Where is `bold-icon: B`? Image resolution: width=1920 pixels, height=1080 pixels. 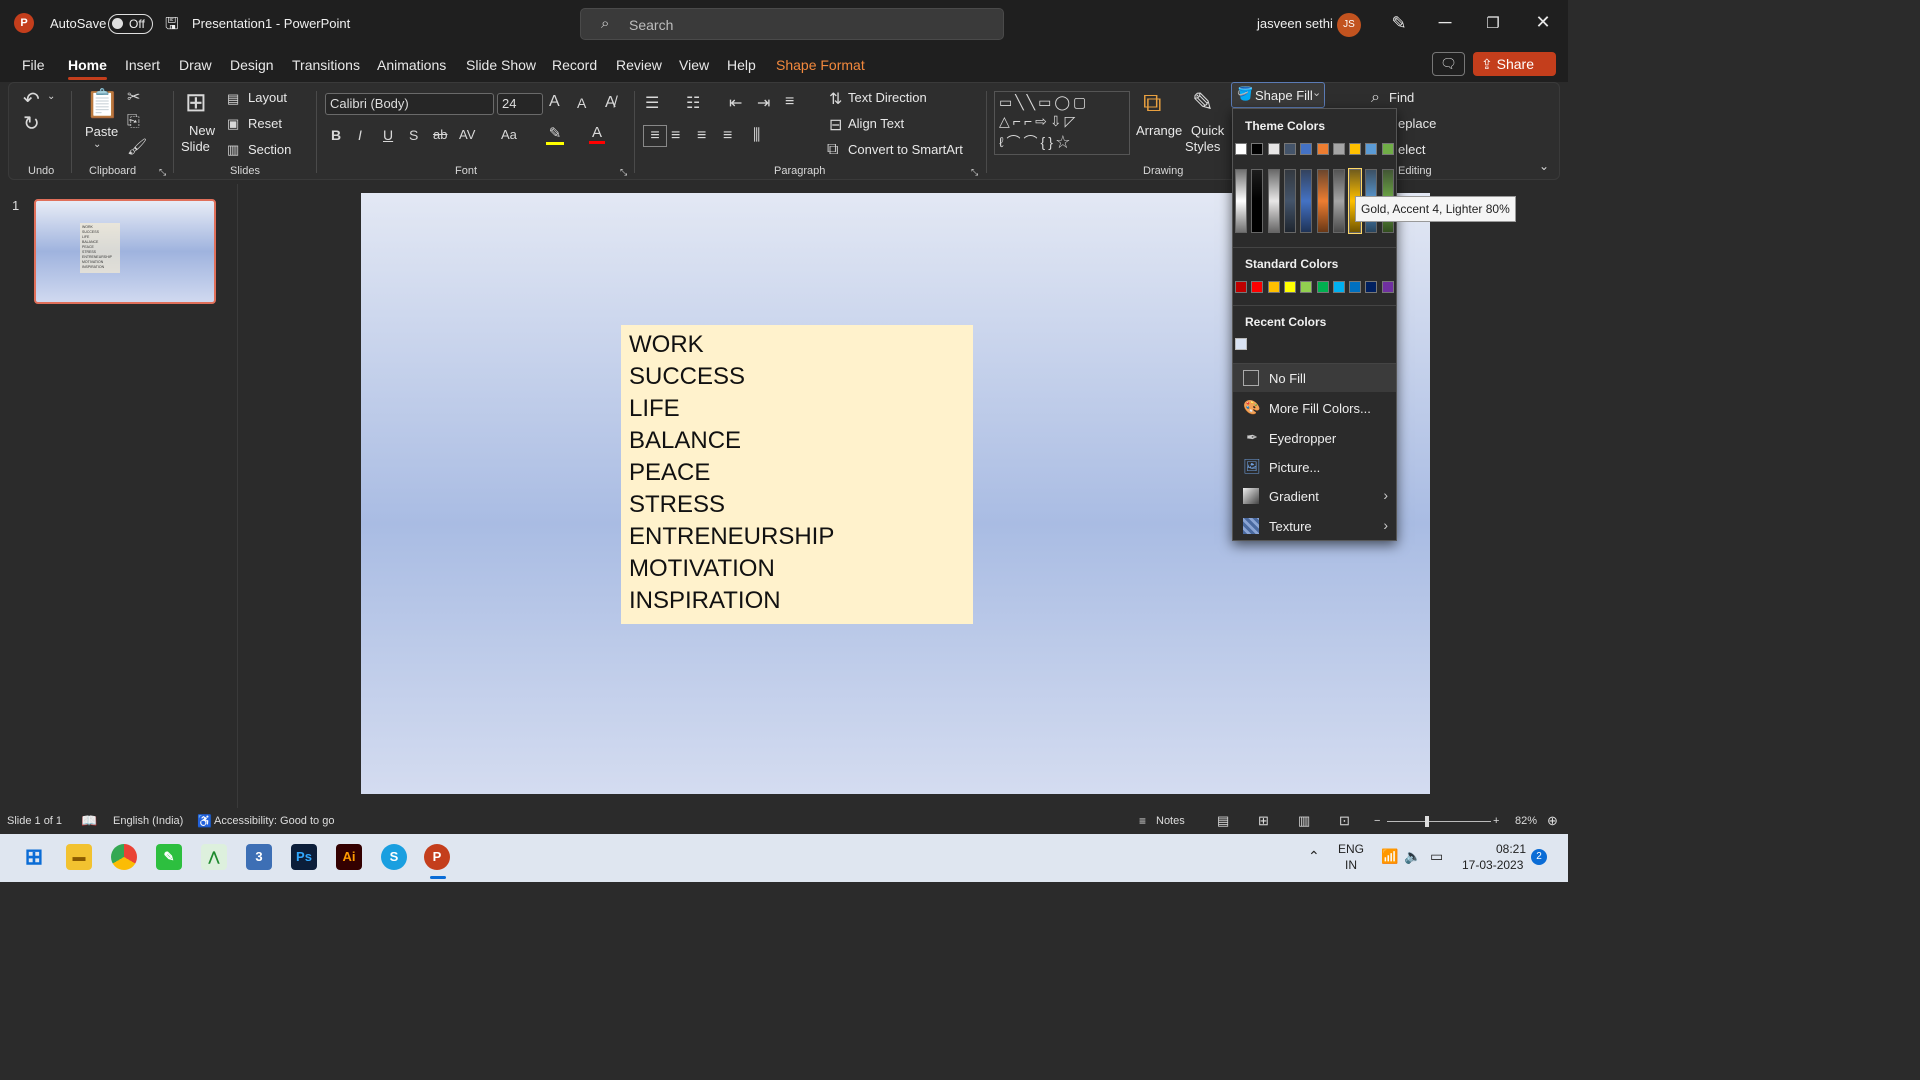 bold-icon: B is located at coordinates (336, 135).